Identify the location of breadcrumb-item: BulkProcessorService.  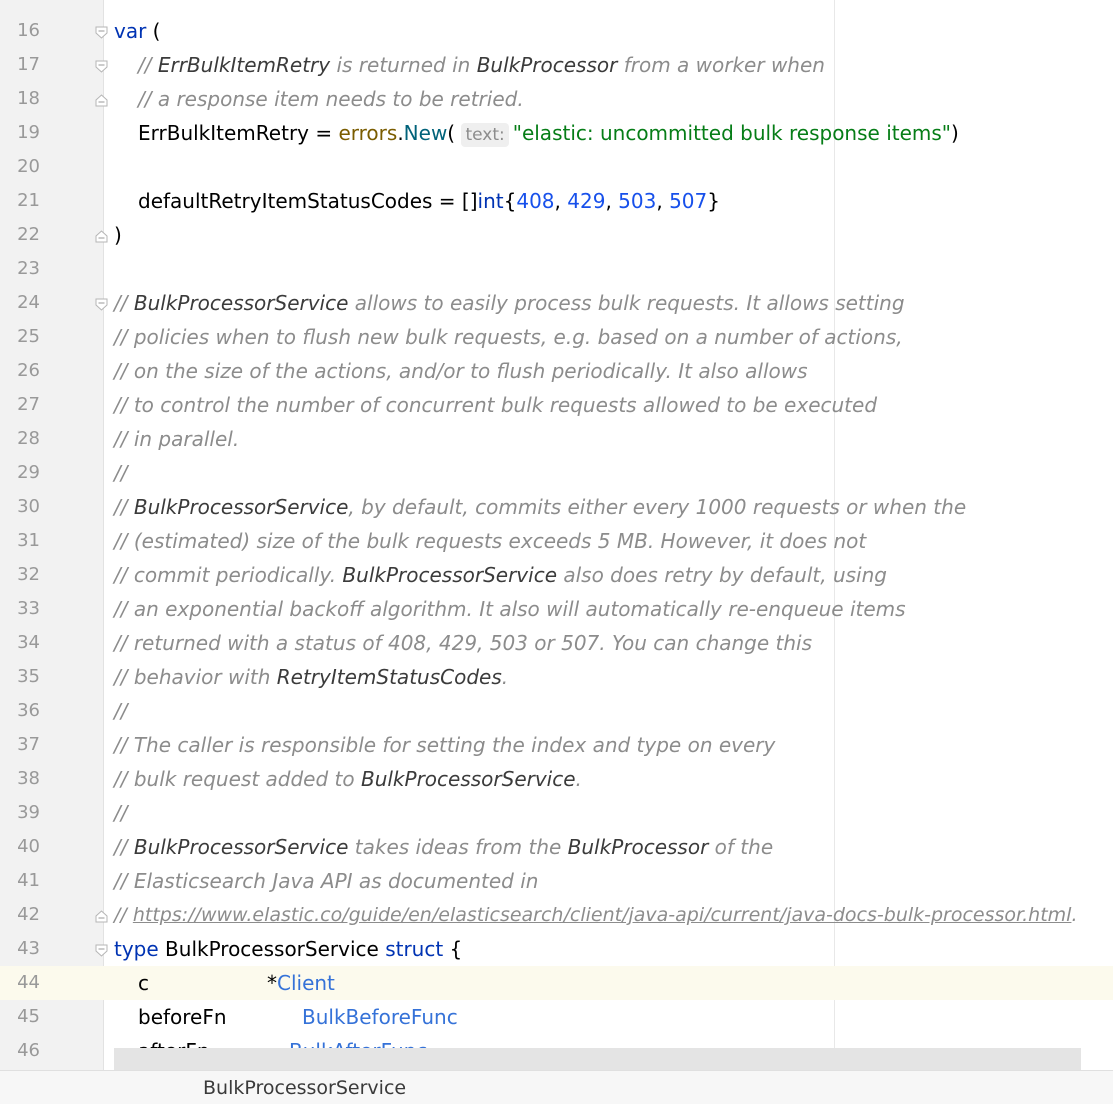
(304, 1088).